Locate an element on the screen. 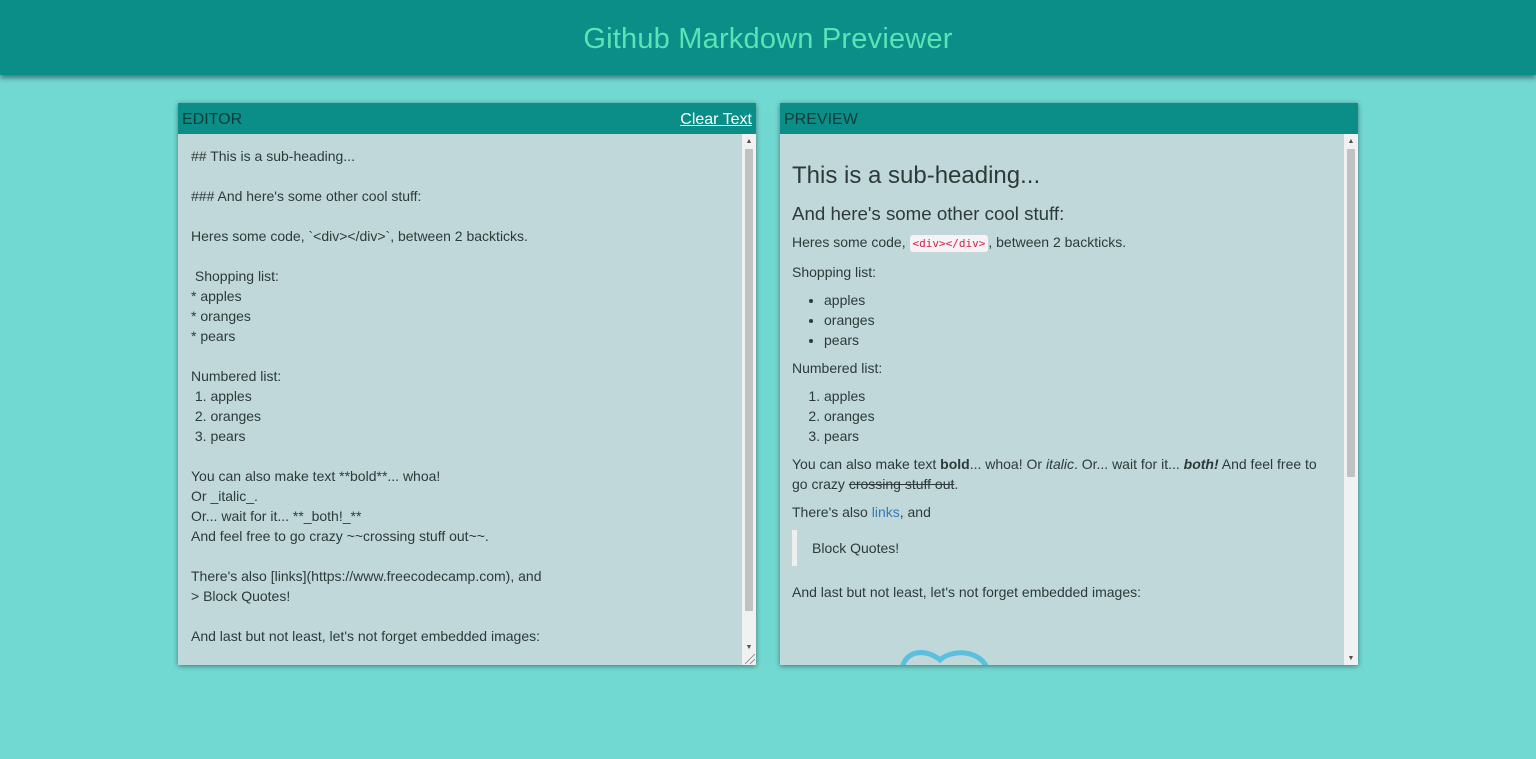  editor-scroll-thumb is located at coordinates (749, 380).